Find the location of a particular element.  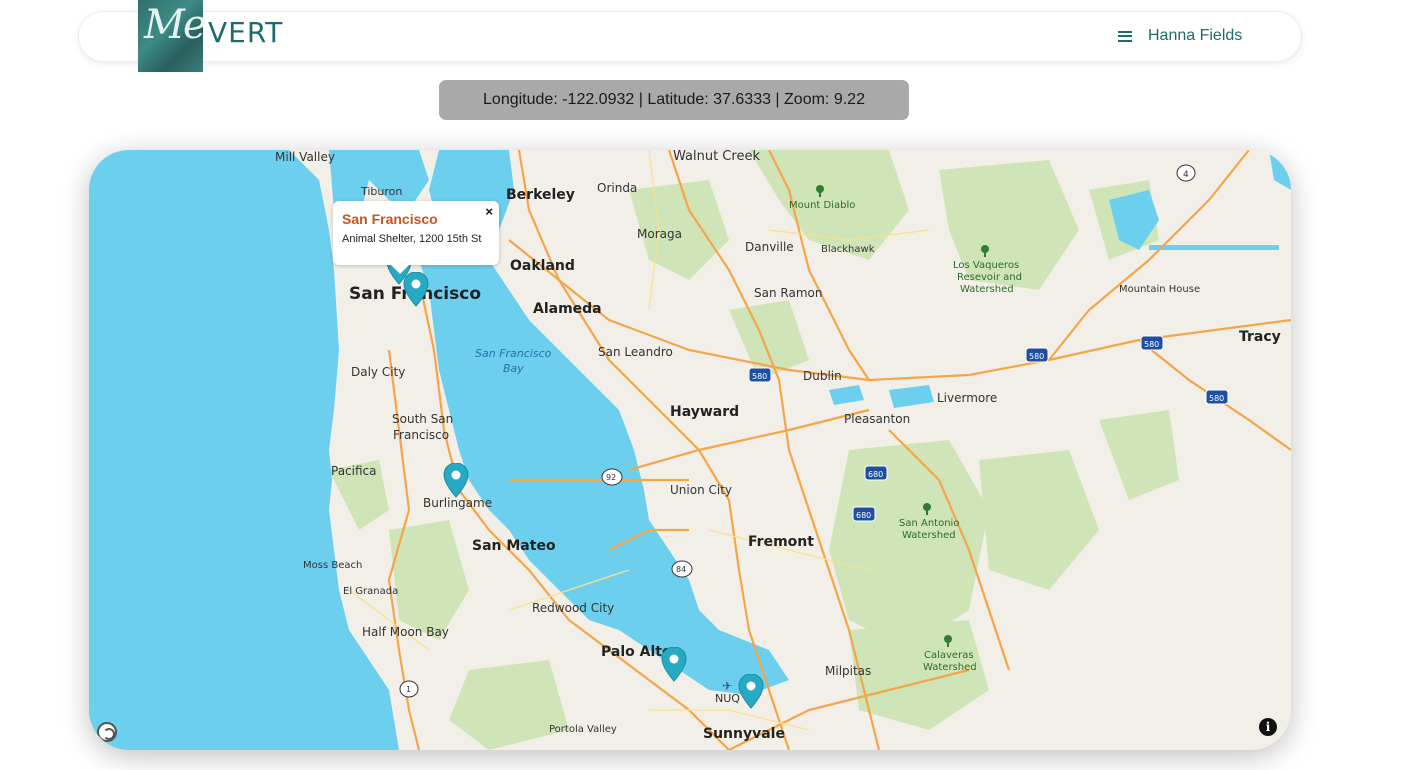

label-san-ramon: San Ramon is located at coordinates (788, 293).